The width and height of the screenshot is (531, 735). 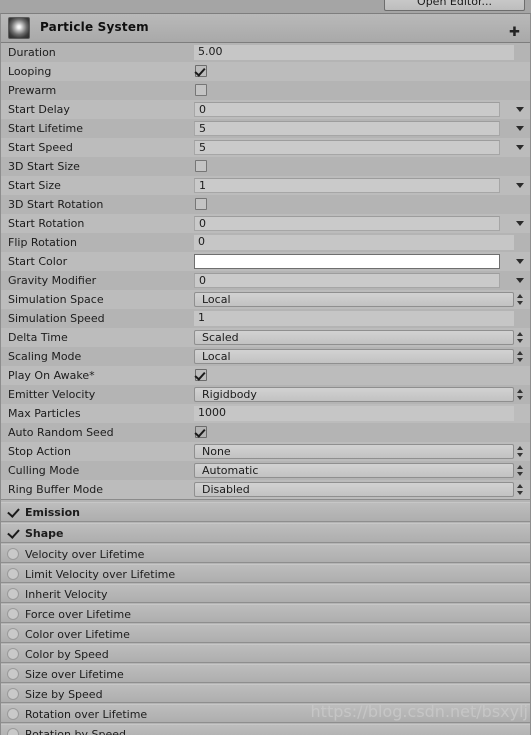 What do you see at coordinates (265, 28) in the screenshot?
I see `component-header: Particle System ✚` at bounding box center [265, 28].